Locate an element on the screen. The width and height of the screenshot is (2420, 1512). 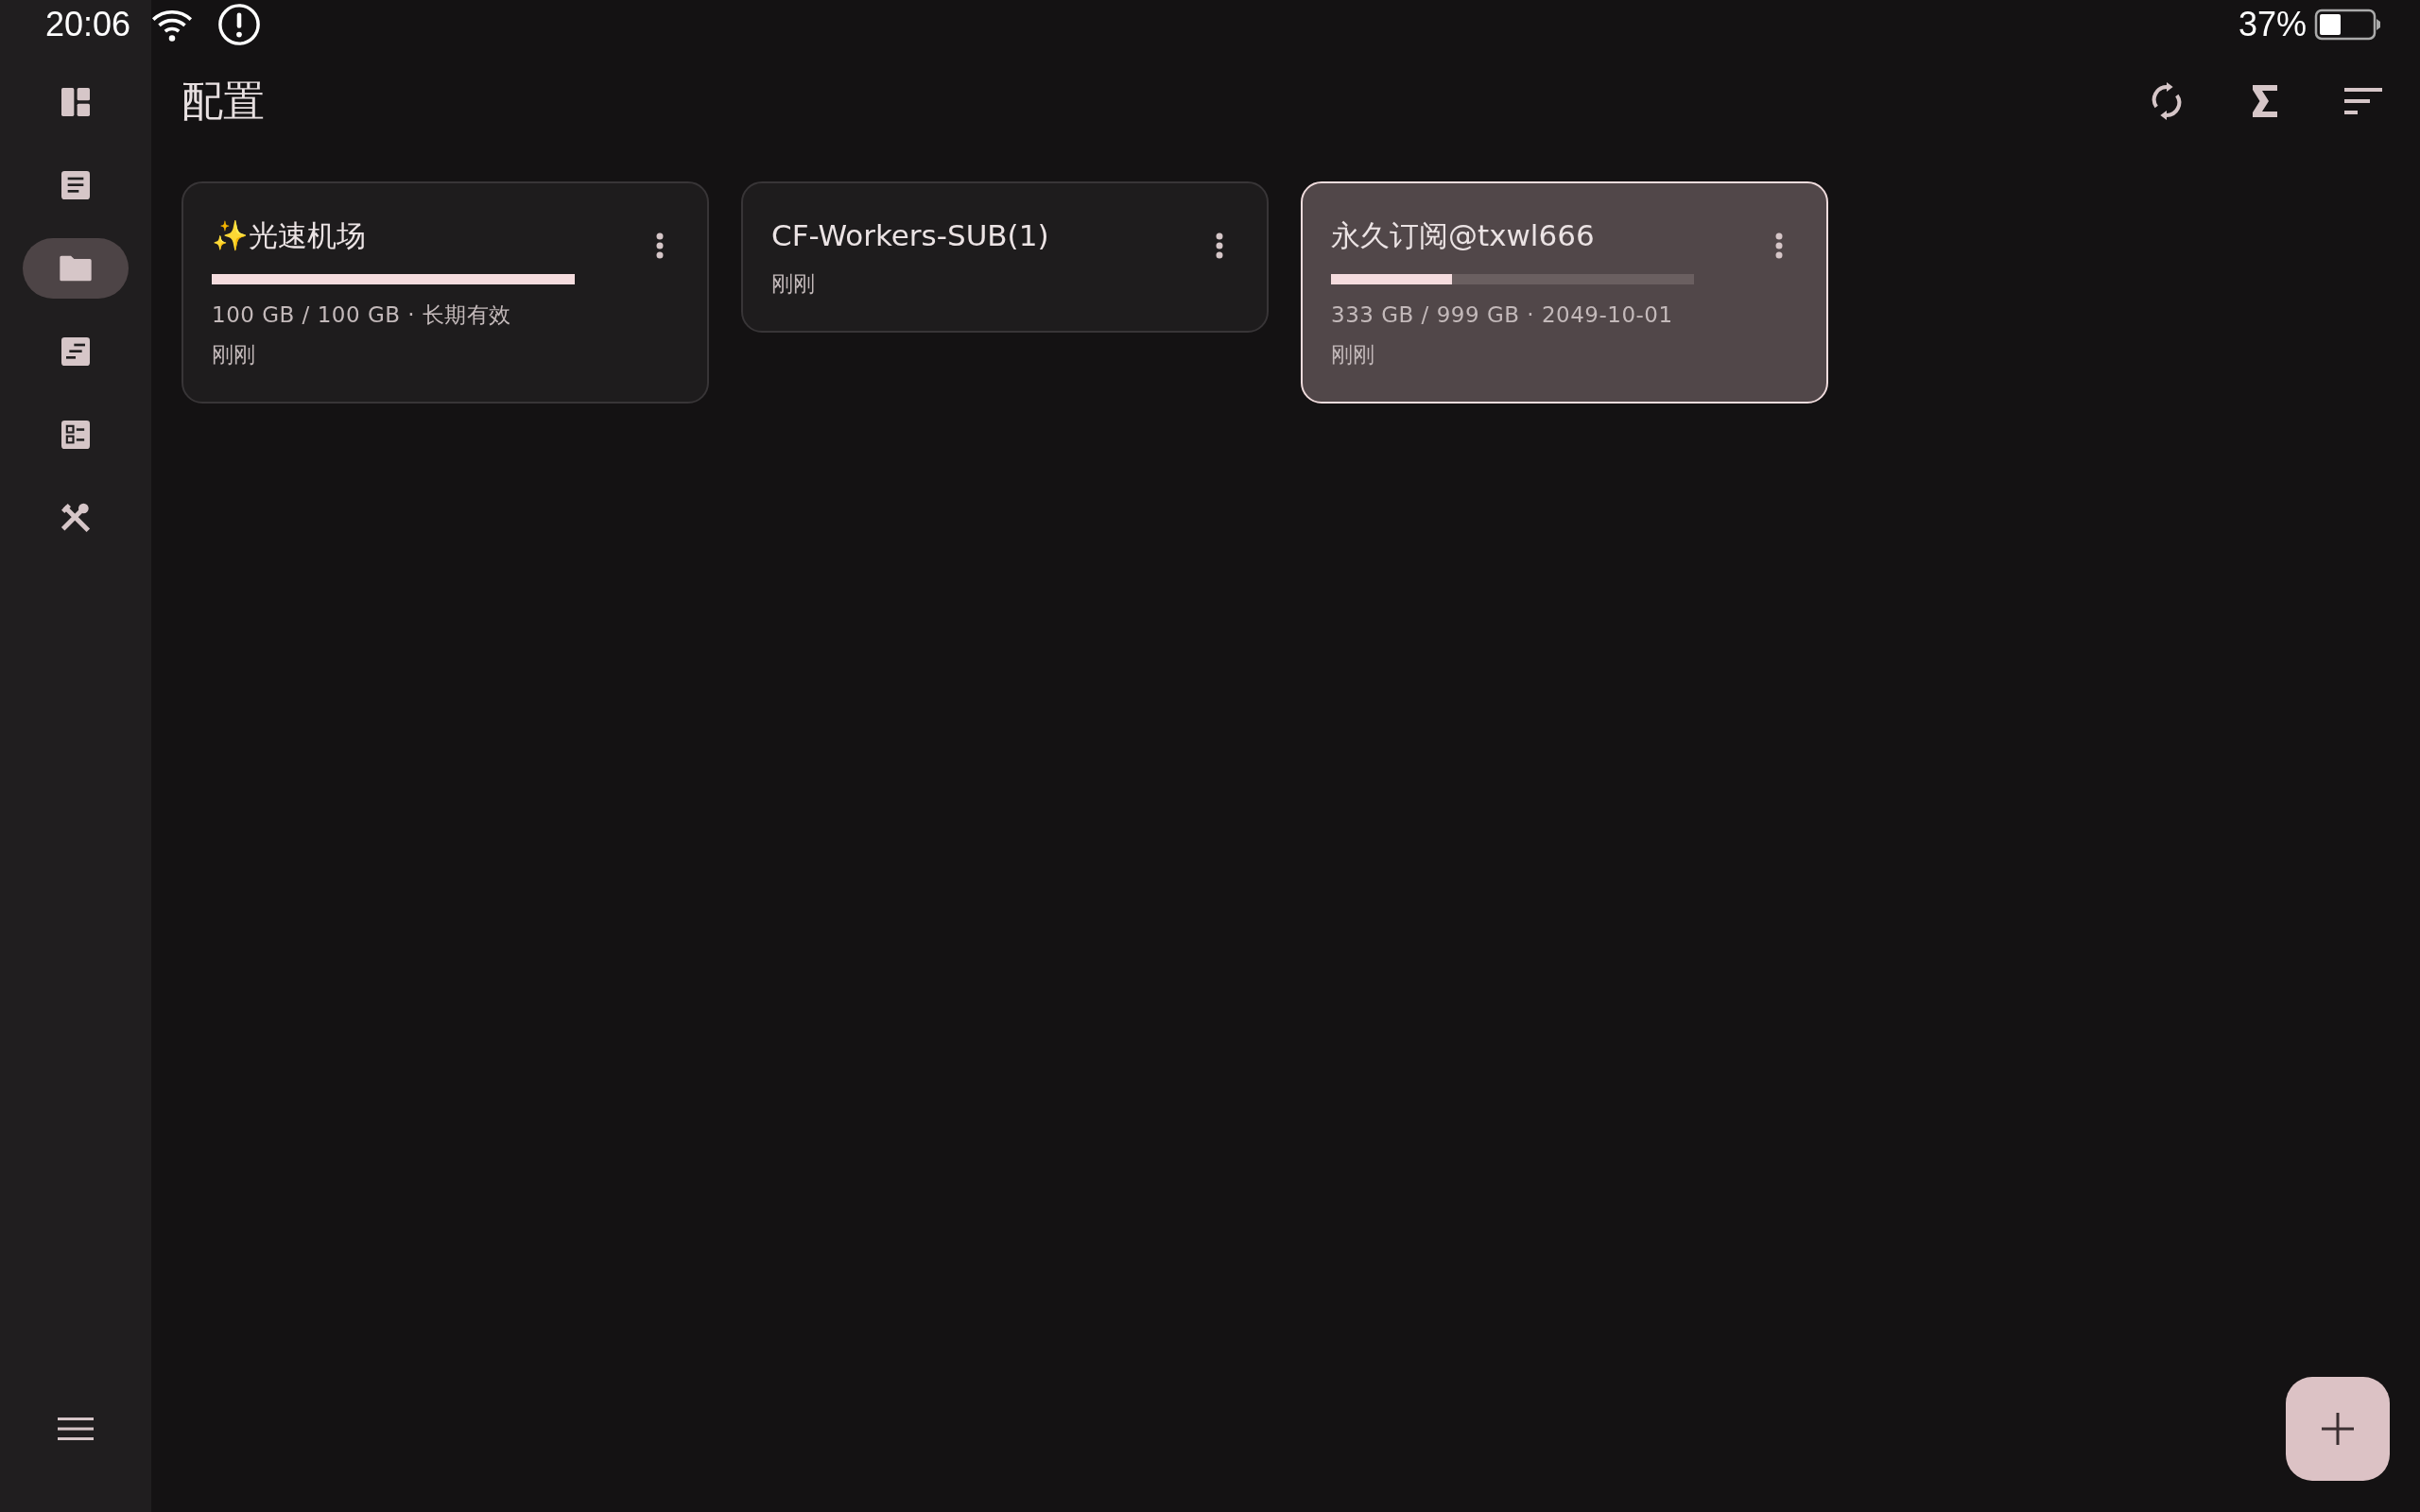
profile-card: 永久订阅@txwl666 333 GB / 999 GB · 2049-10-01 刚刚 is located at coordinates (1565, 292).